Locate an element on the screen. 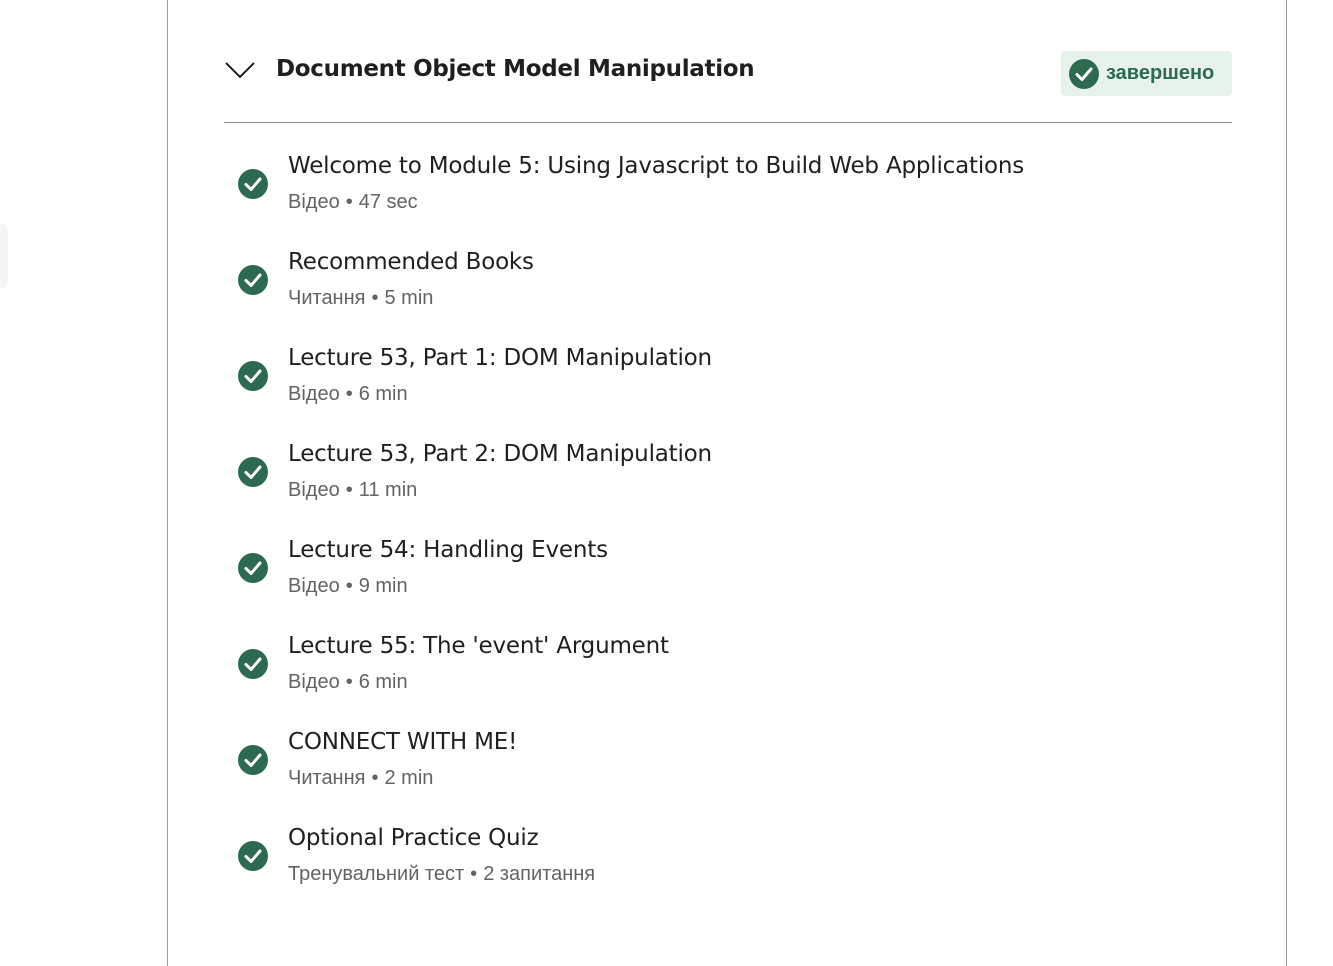 This screenshot has width=1333, height=966. item-meta: Тренувальний тест • 2 запитання is located at coordinates (441, 874).